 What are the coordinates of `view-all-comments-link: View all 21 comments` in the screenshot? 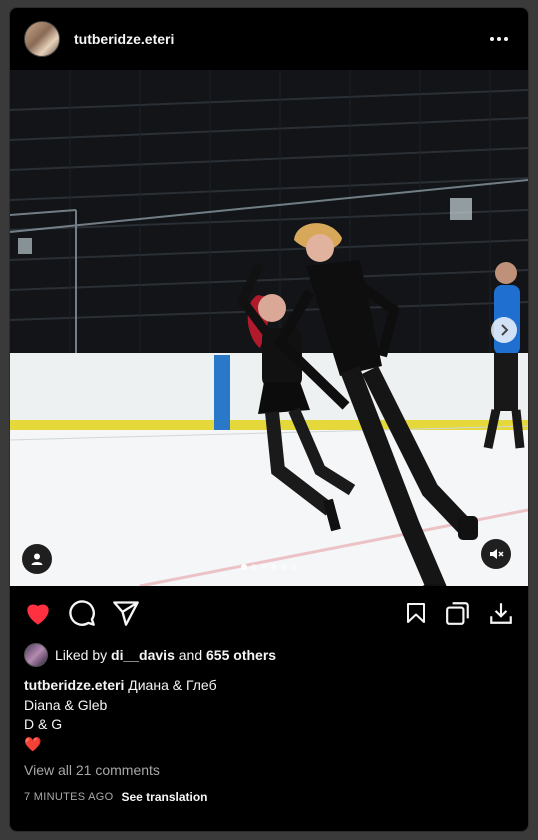 It's located at (269, 766).